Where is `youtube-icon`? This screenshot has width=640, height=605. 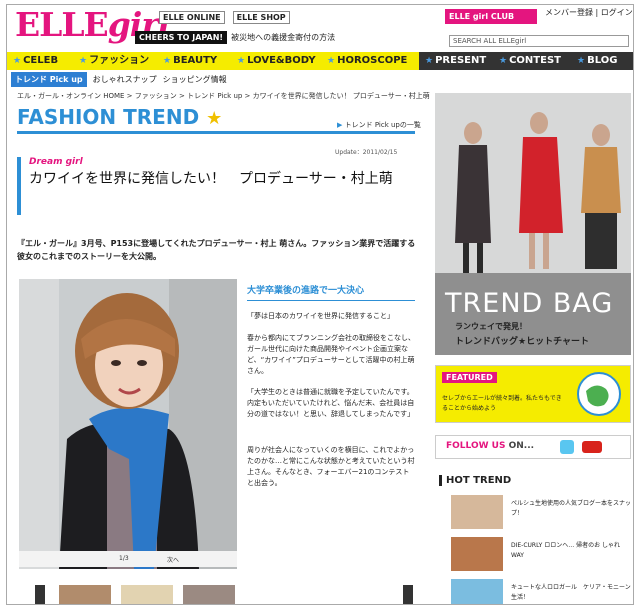
youtube-icon is located at coordinates (592, 447).